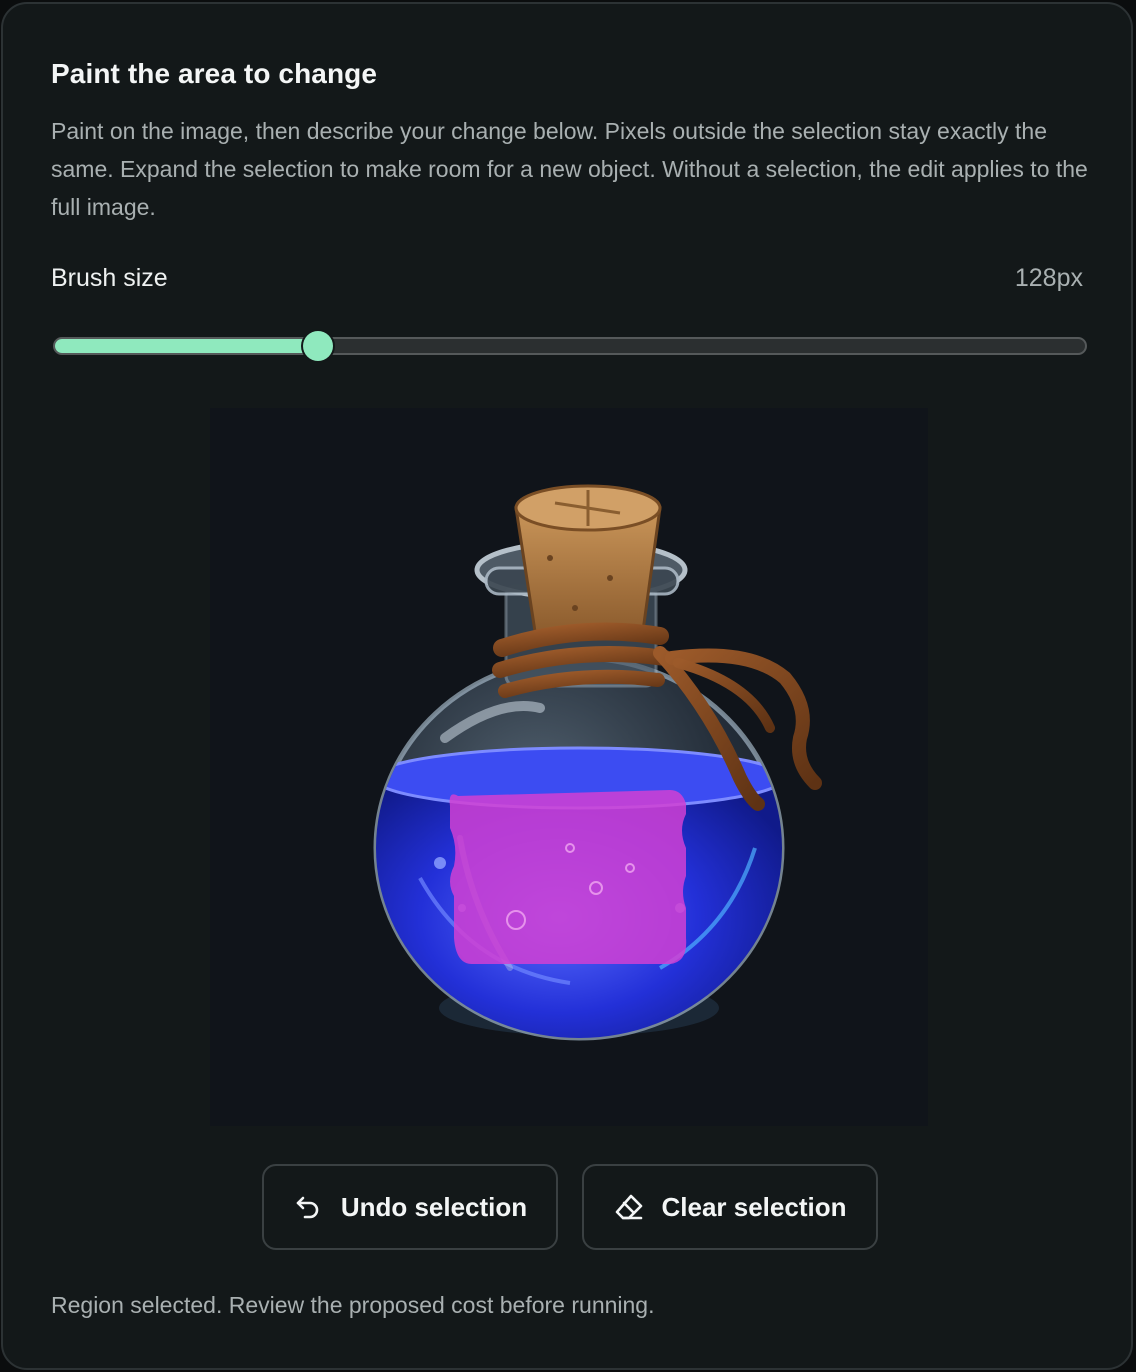 The image size is (1136, 1372). I want to click on panel-title: Paint the area to change, so click(214, 73).